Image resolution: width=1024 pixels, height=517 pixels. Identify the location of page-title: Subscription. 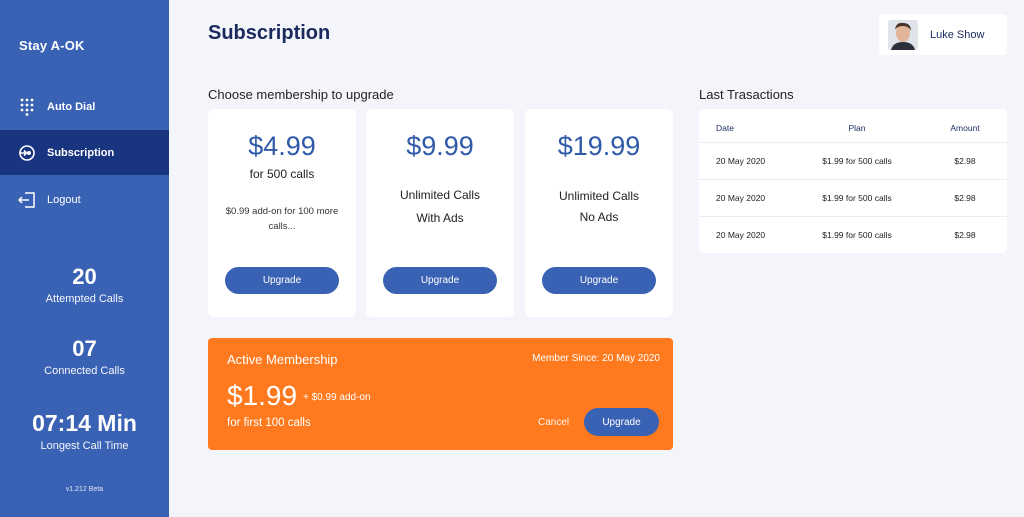
(269, 33).